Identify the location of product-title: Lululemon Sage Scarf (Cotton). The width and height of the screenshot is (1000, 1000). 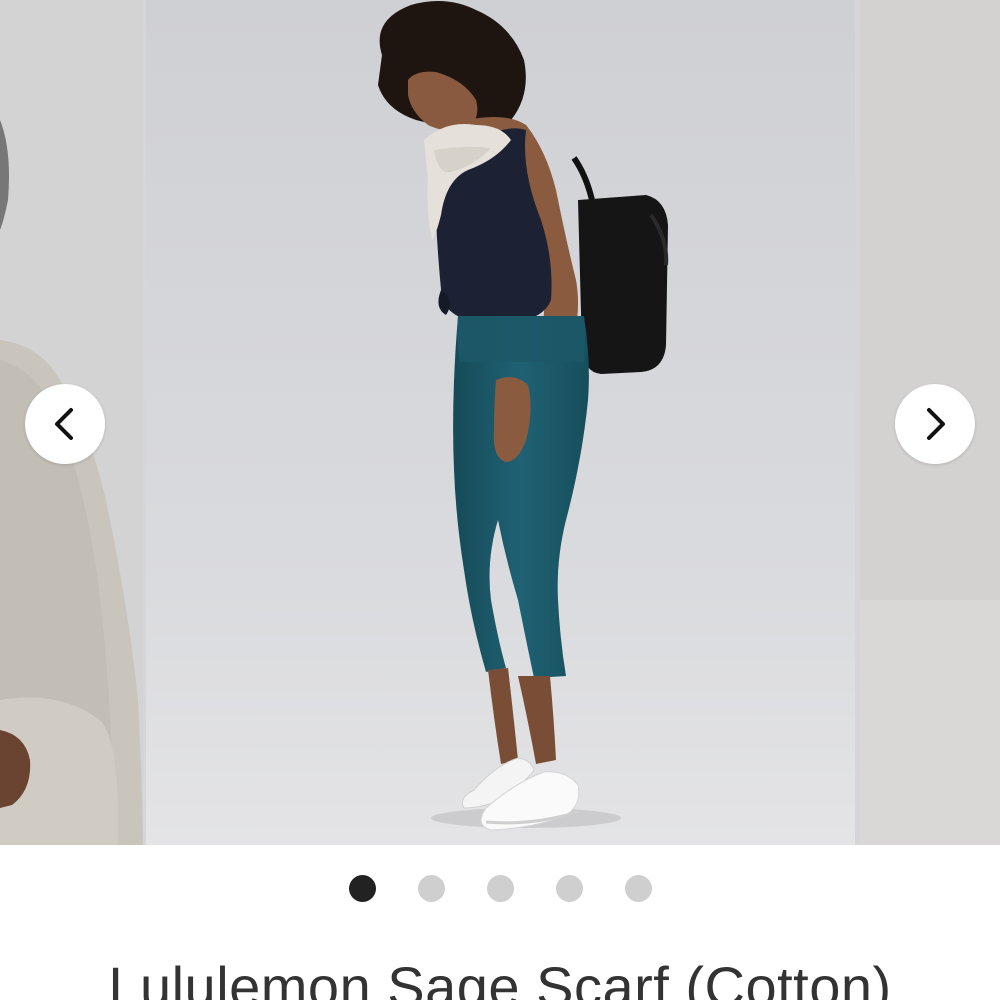
(500, 977).